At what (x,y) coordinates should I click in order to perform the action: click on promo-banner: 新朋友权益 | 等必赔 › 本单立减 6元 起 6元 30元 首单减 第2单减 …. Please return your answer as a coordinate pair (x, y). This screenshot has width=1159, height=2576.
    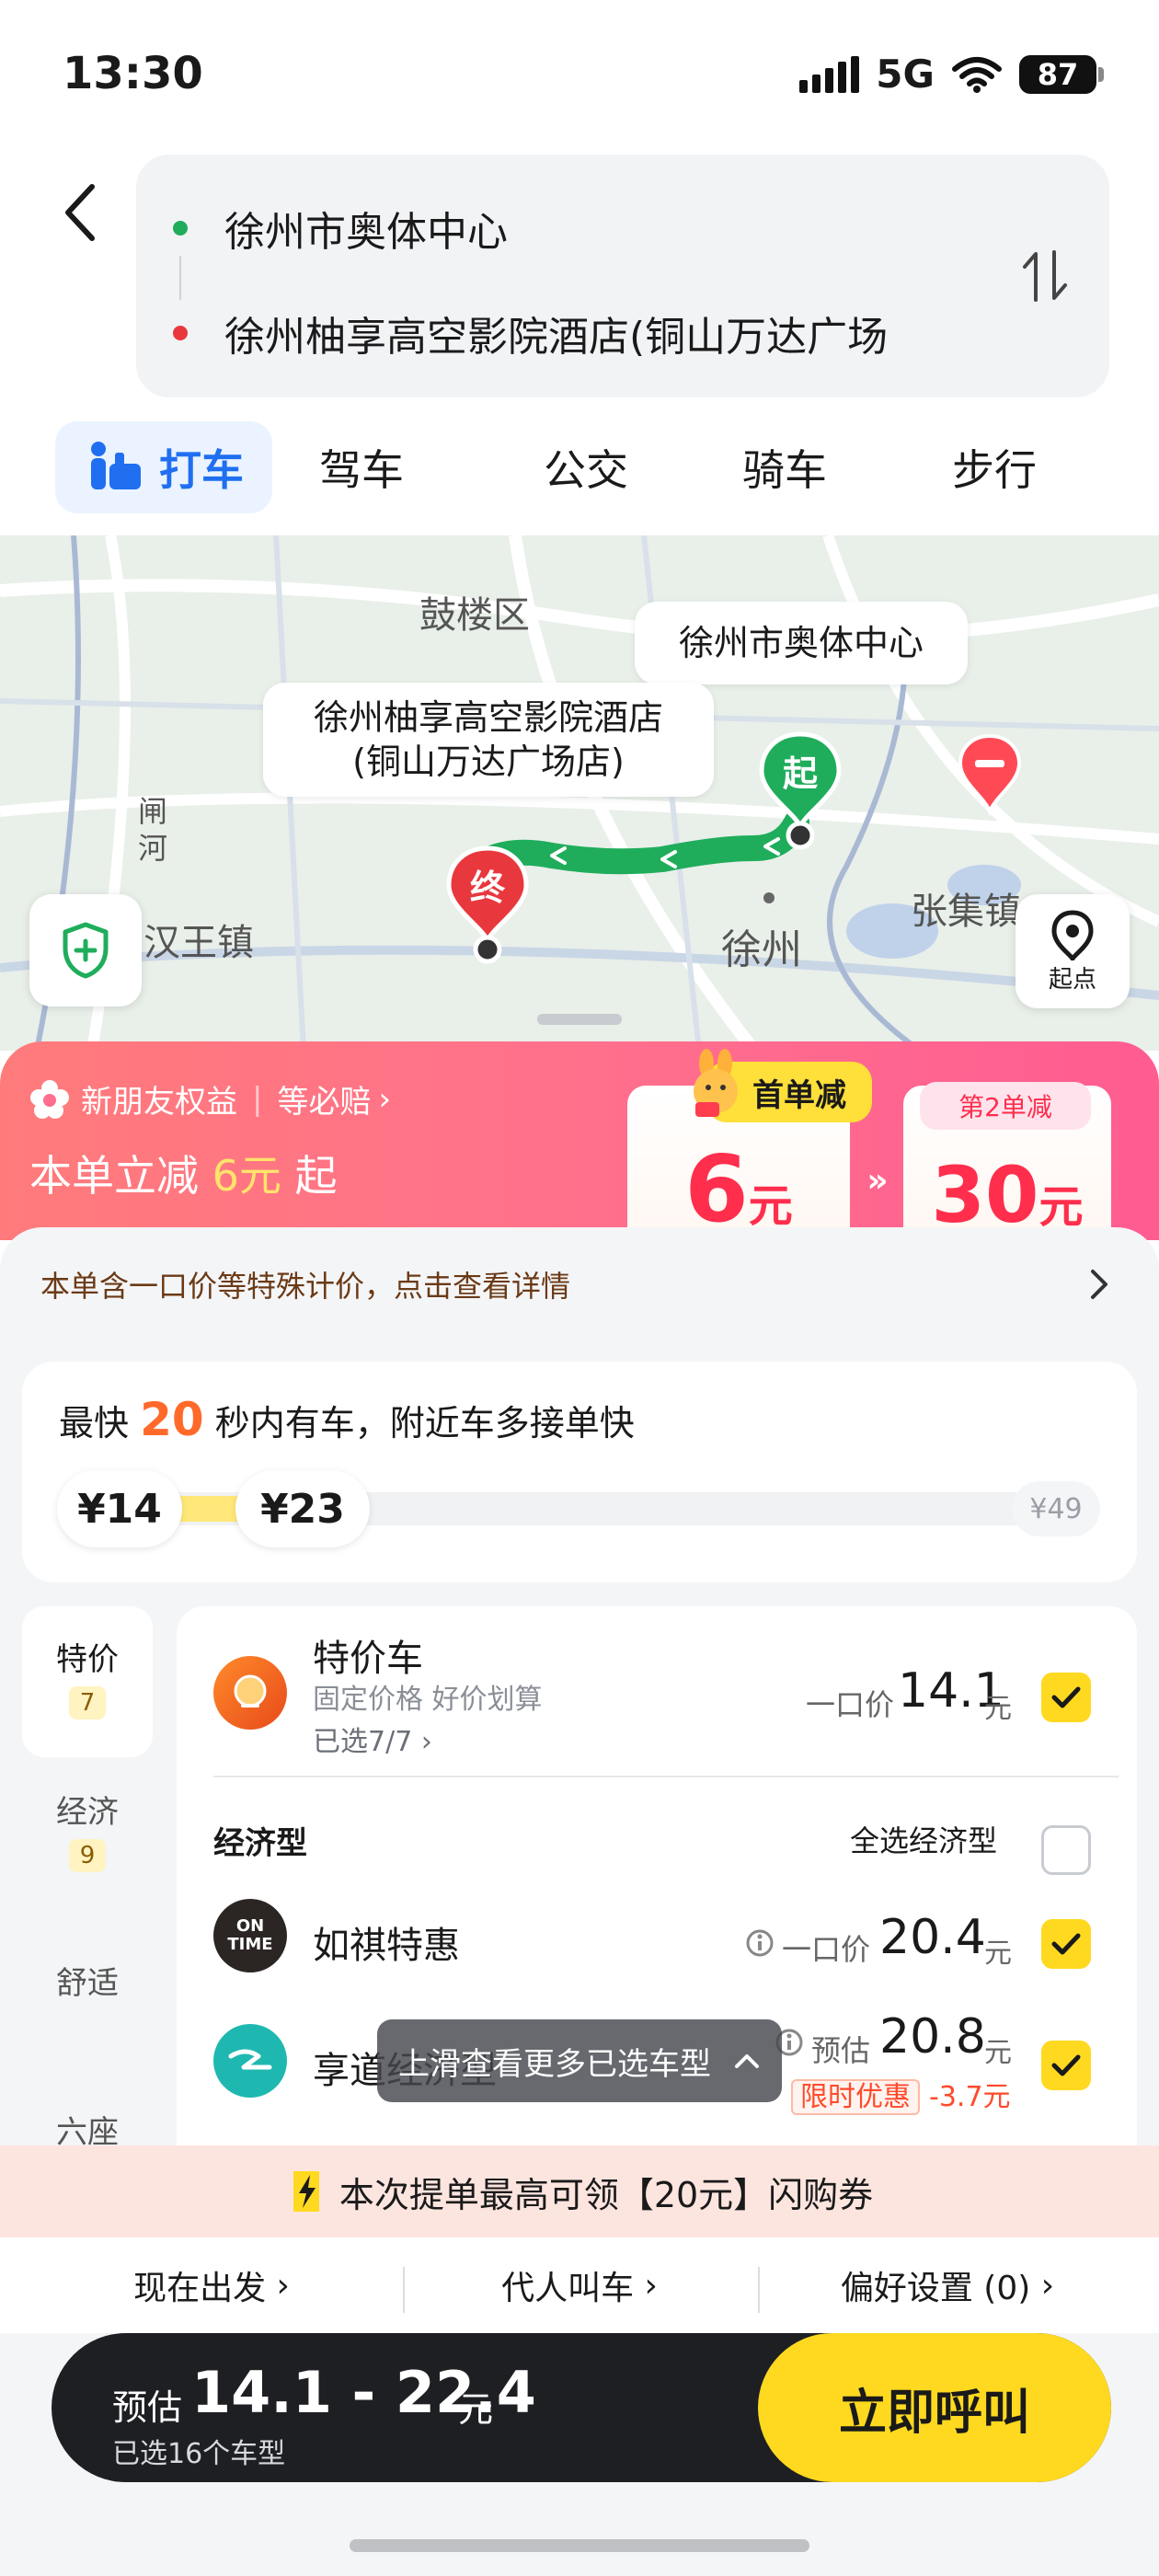
    Looking at the image, I should click on (579, 1140).